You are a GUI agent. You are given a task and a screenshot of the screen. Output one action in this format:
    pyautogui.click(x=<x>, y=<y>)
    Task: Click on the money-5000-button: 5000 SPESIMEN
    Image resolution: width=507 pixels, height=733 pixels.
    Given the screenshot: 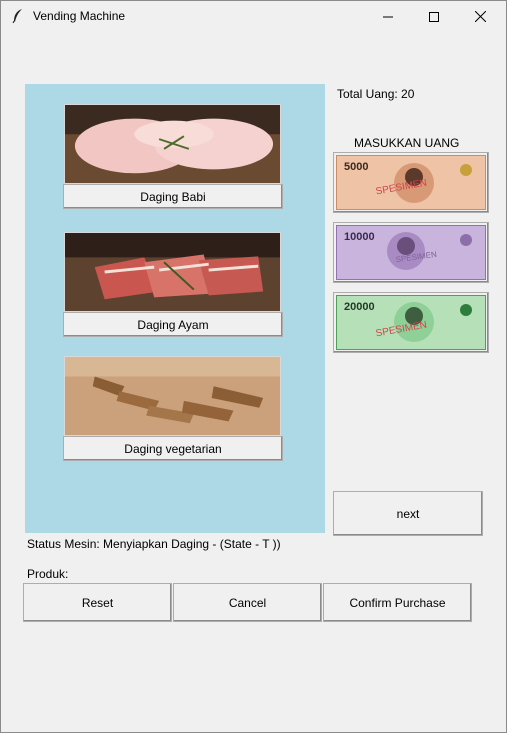 What is the action you would take?
    pyautogui.click(x=411, y=182)
    